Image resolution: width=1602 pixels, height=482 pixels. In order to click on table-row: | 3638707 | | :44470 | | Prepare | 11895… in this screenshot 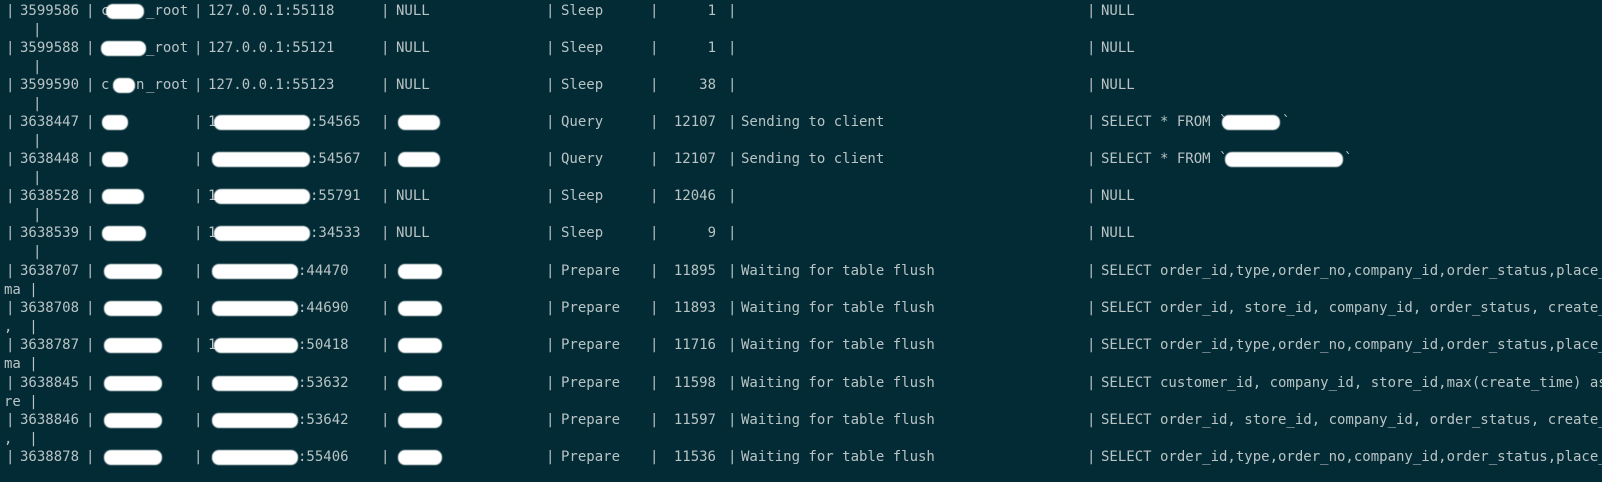, I will do `click(801, 279)`.